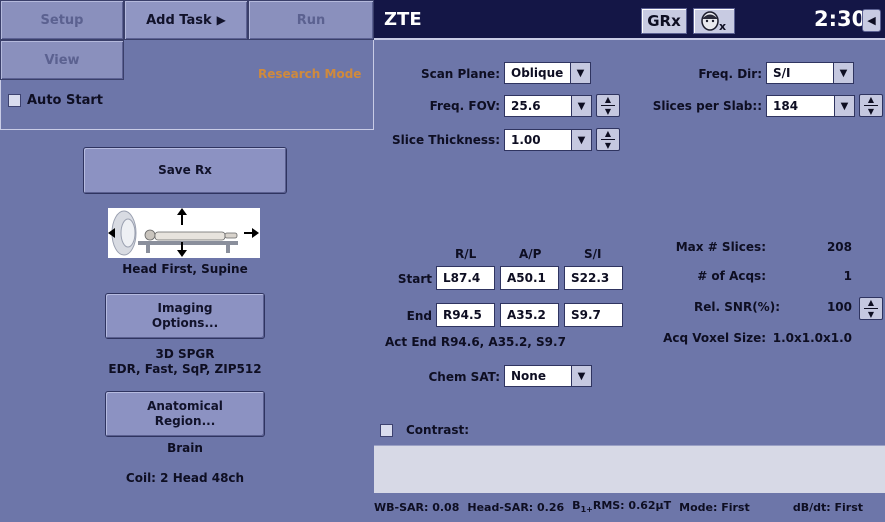  Describe the element at coordinates (840, 19) in the screenshot. I see `scan-time: 2:30` at that location.